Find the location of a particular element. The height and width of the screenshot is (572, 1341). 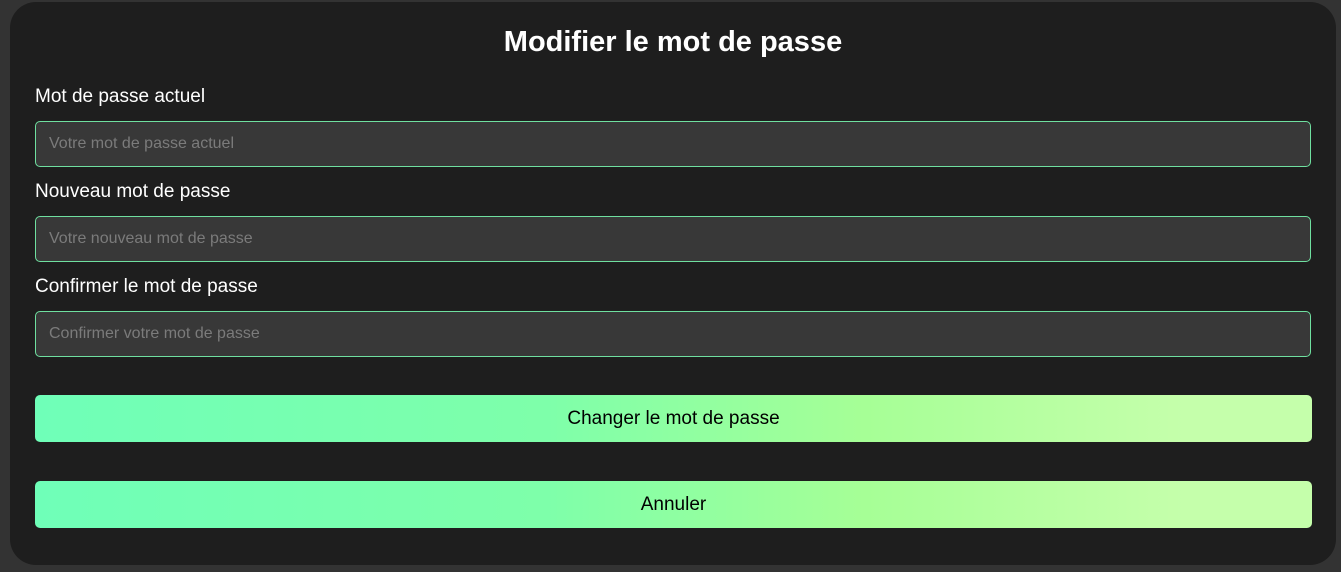

current-password-label: Mot de passe actuel is located at coordinates (120, 96).